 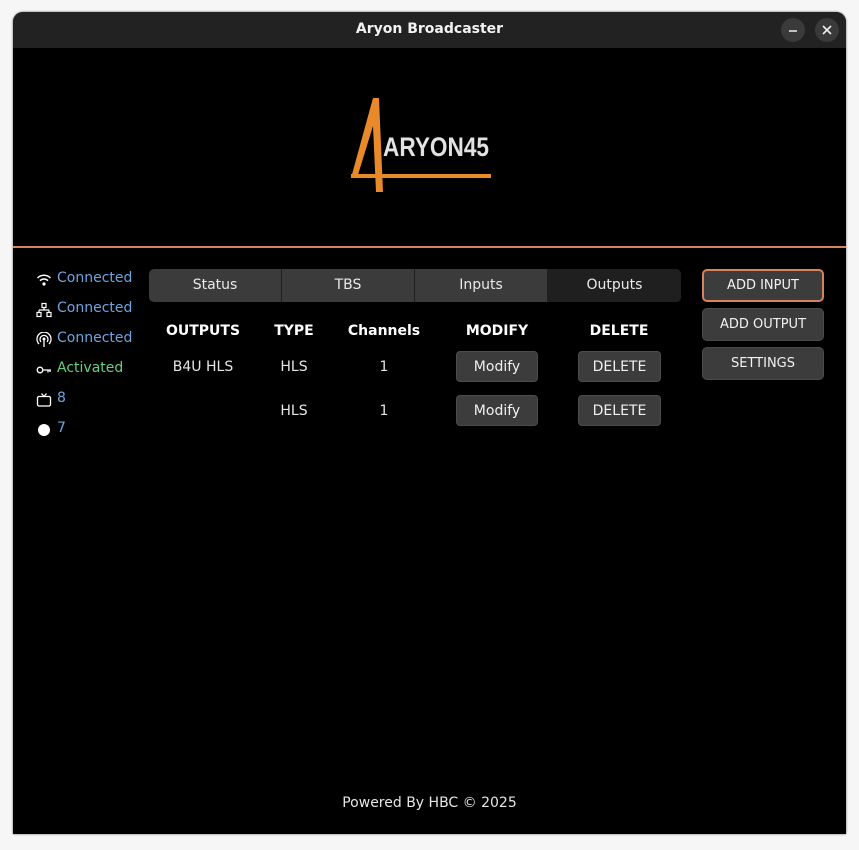 I want to click on row-2-type: HLS, so click(x=294, y=411).